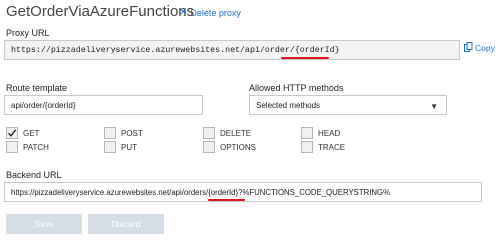  Describe the element at coordinates (132, 133) in the screenshot. I see `method-label: POST` at that location.